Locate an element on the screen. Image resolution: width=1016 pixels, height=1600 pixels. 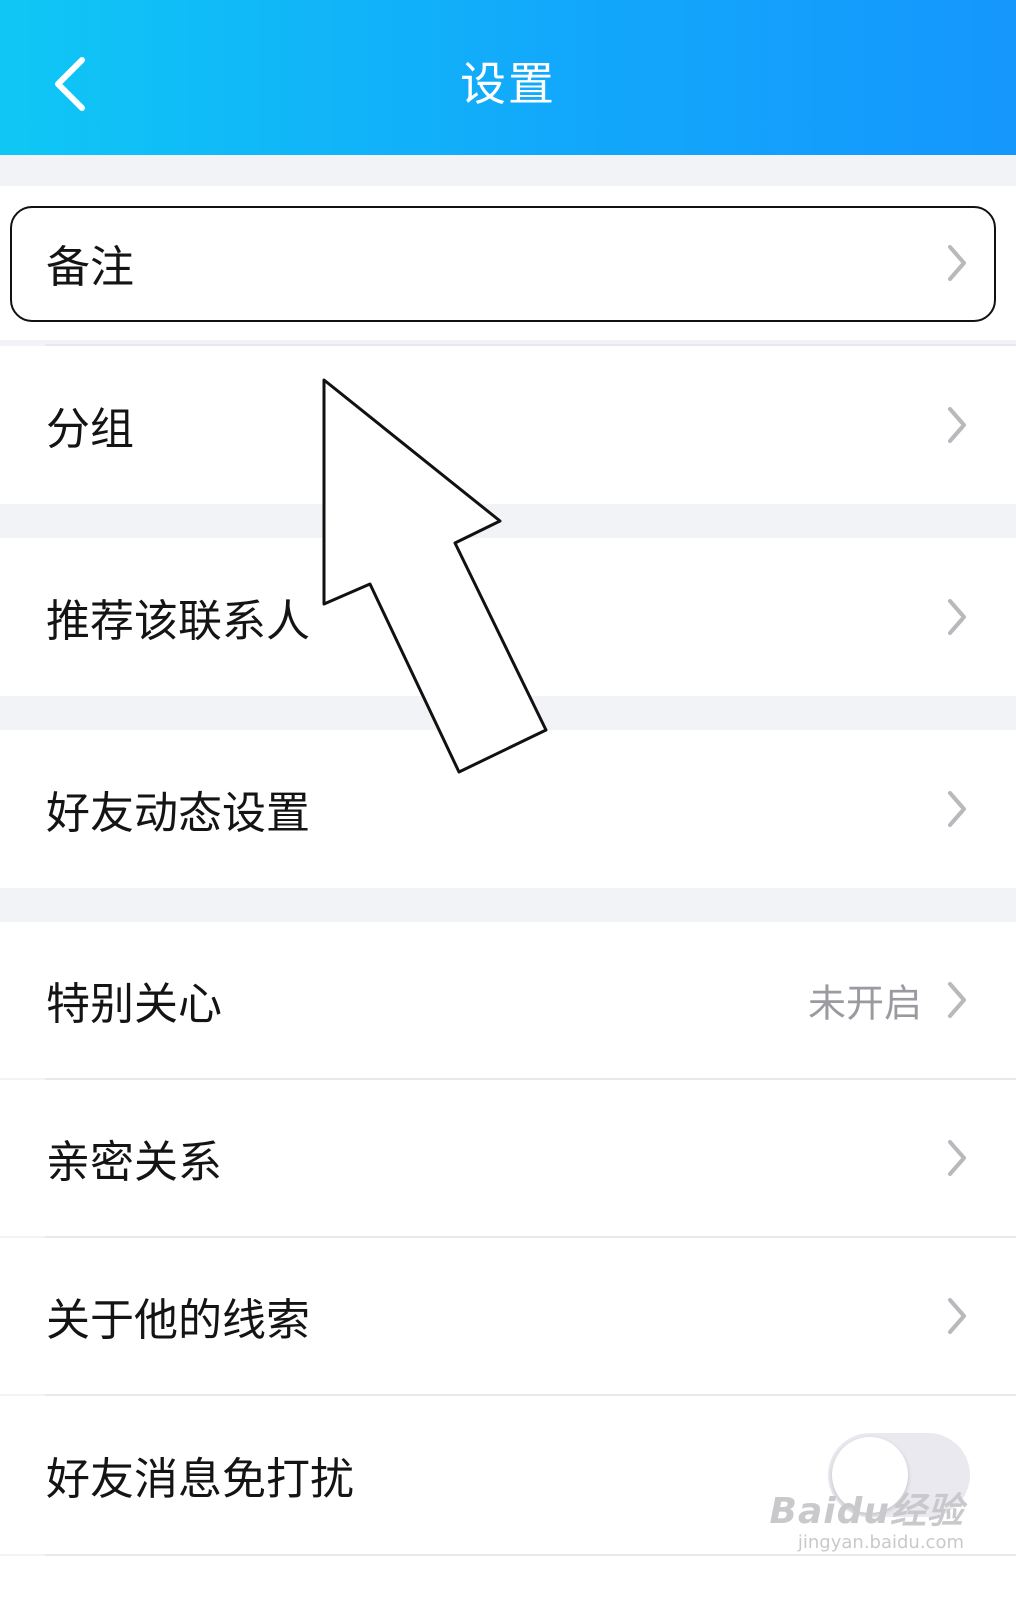
settings-item-remark: 备注 is located at coordinates (508, 263).